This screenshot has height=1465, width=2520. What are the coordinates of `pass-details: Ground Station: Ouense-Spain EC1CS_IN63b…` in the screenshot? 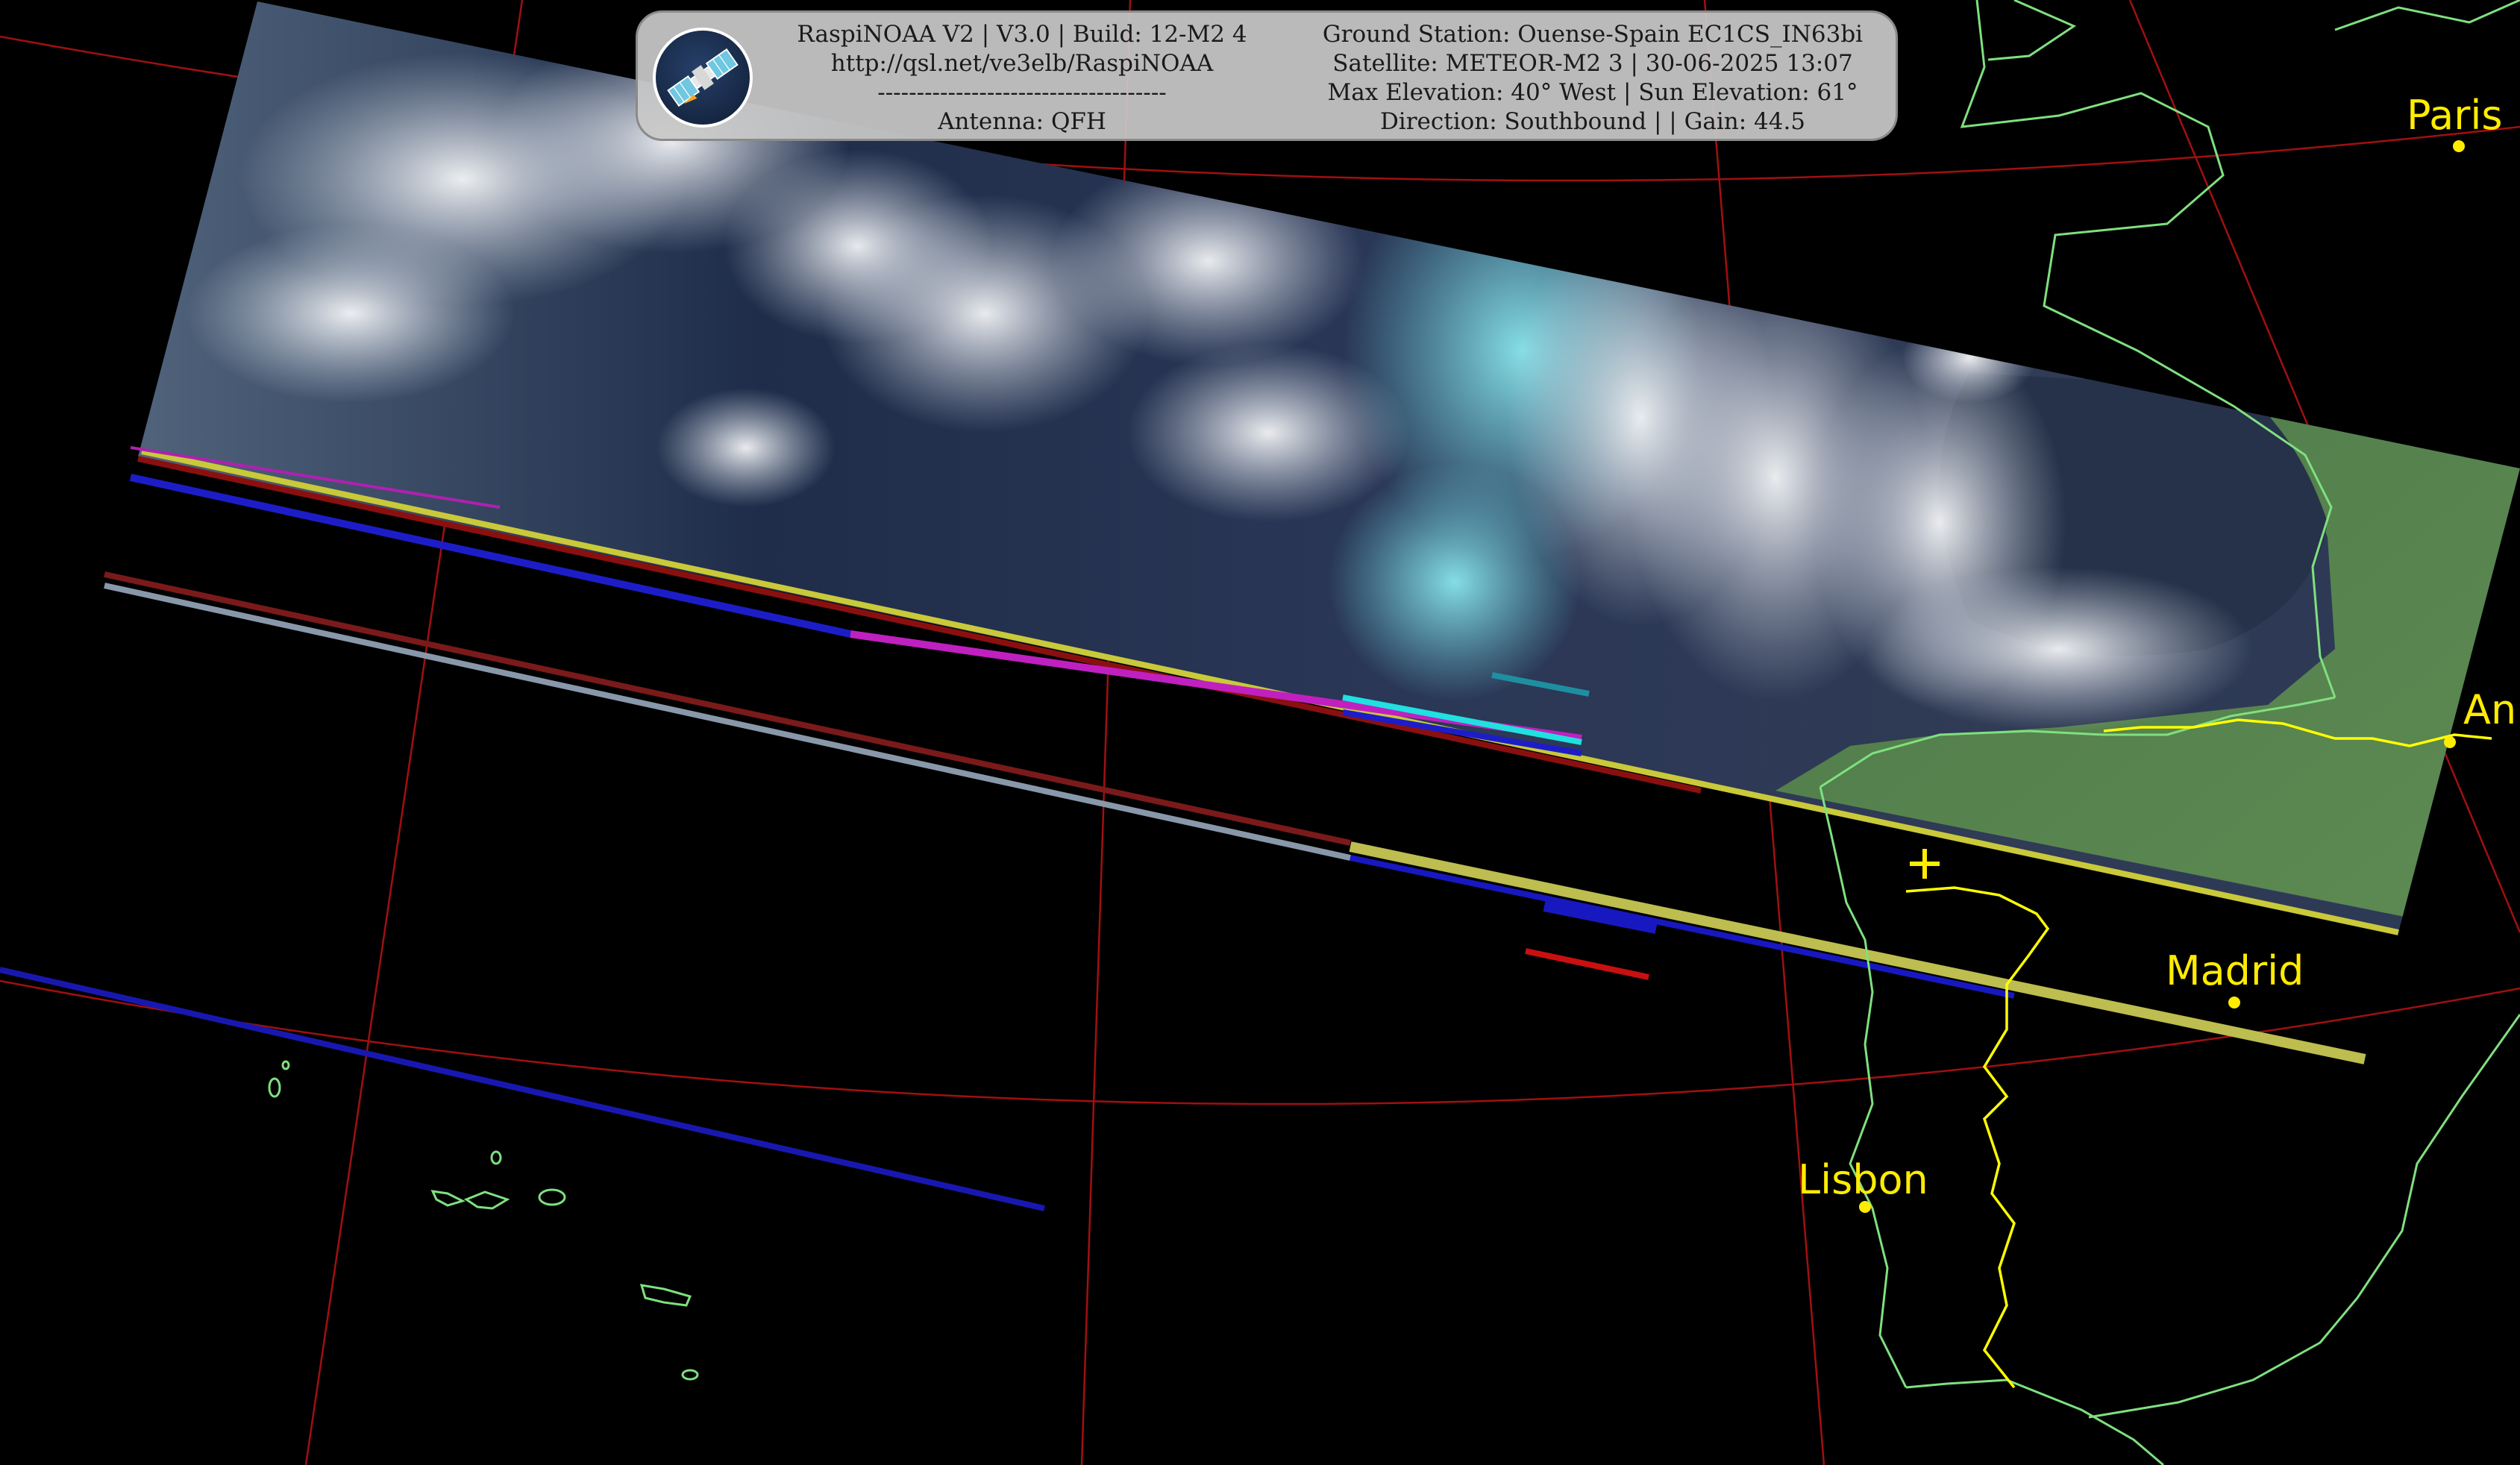 It's located at (1592, 78).